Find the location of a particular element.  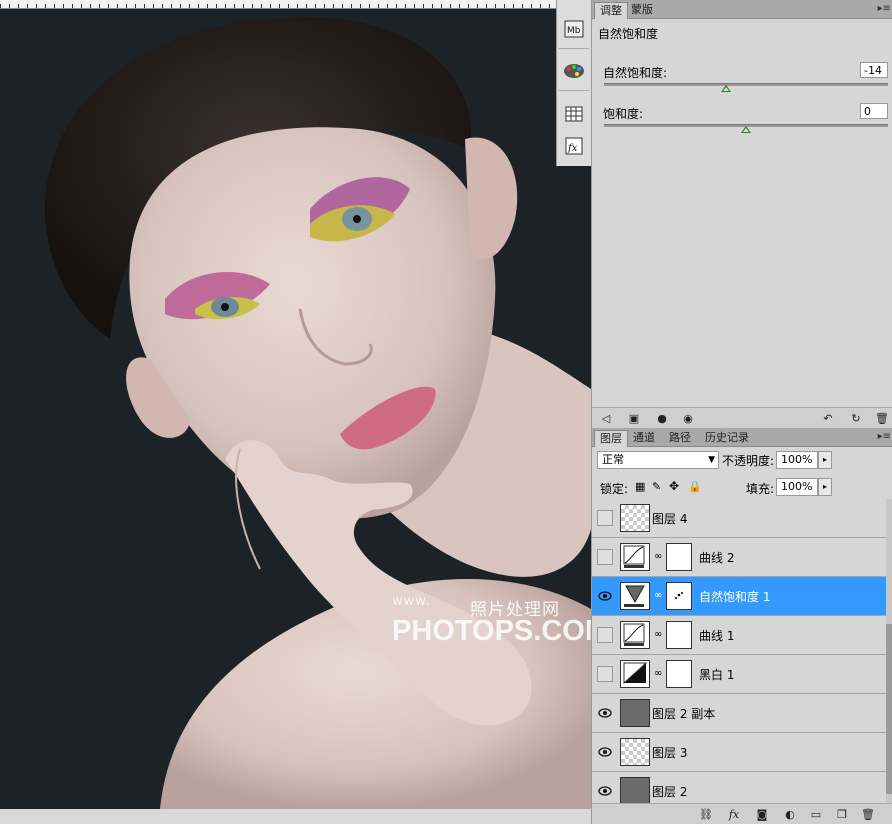

opacity-spinner: ▸ is located at coordinates (825, 460).